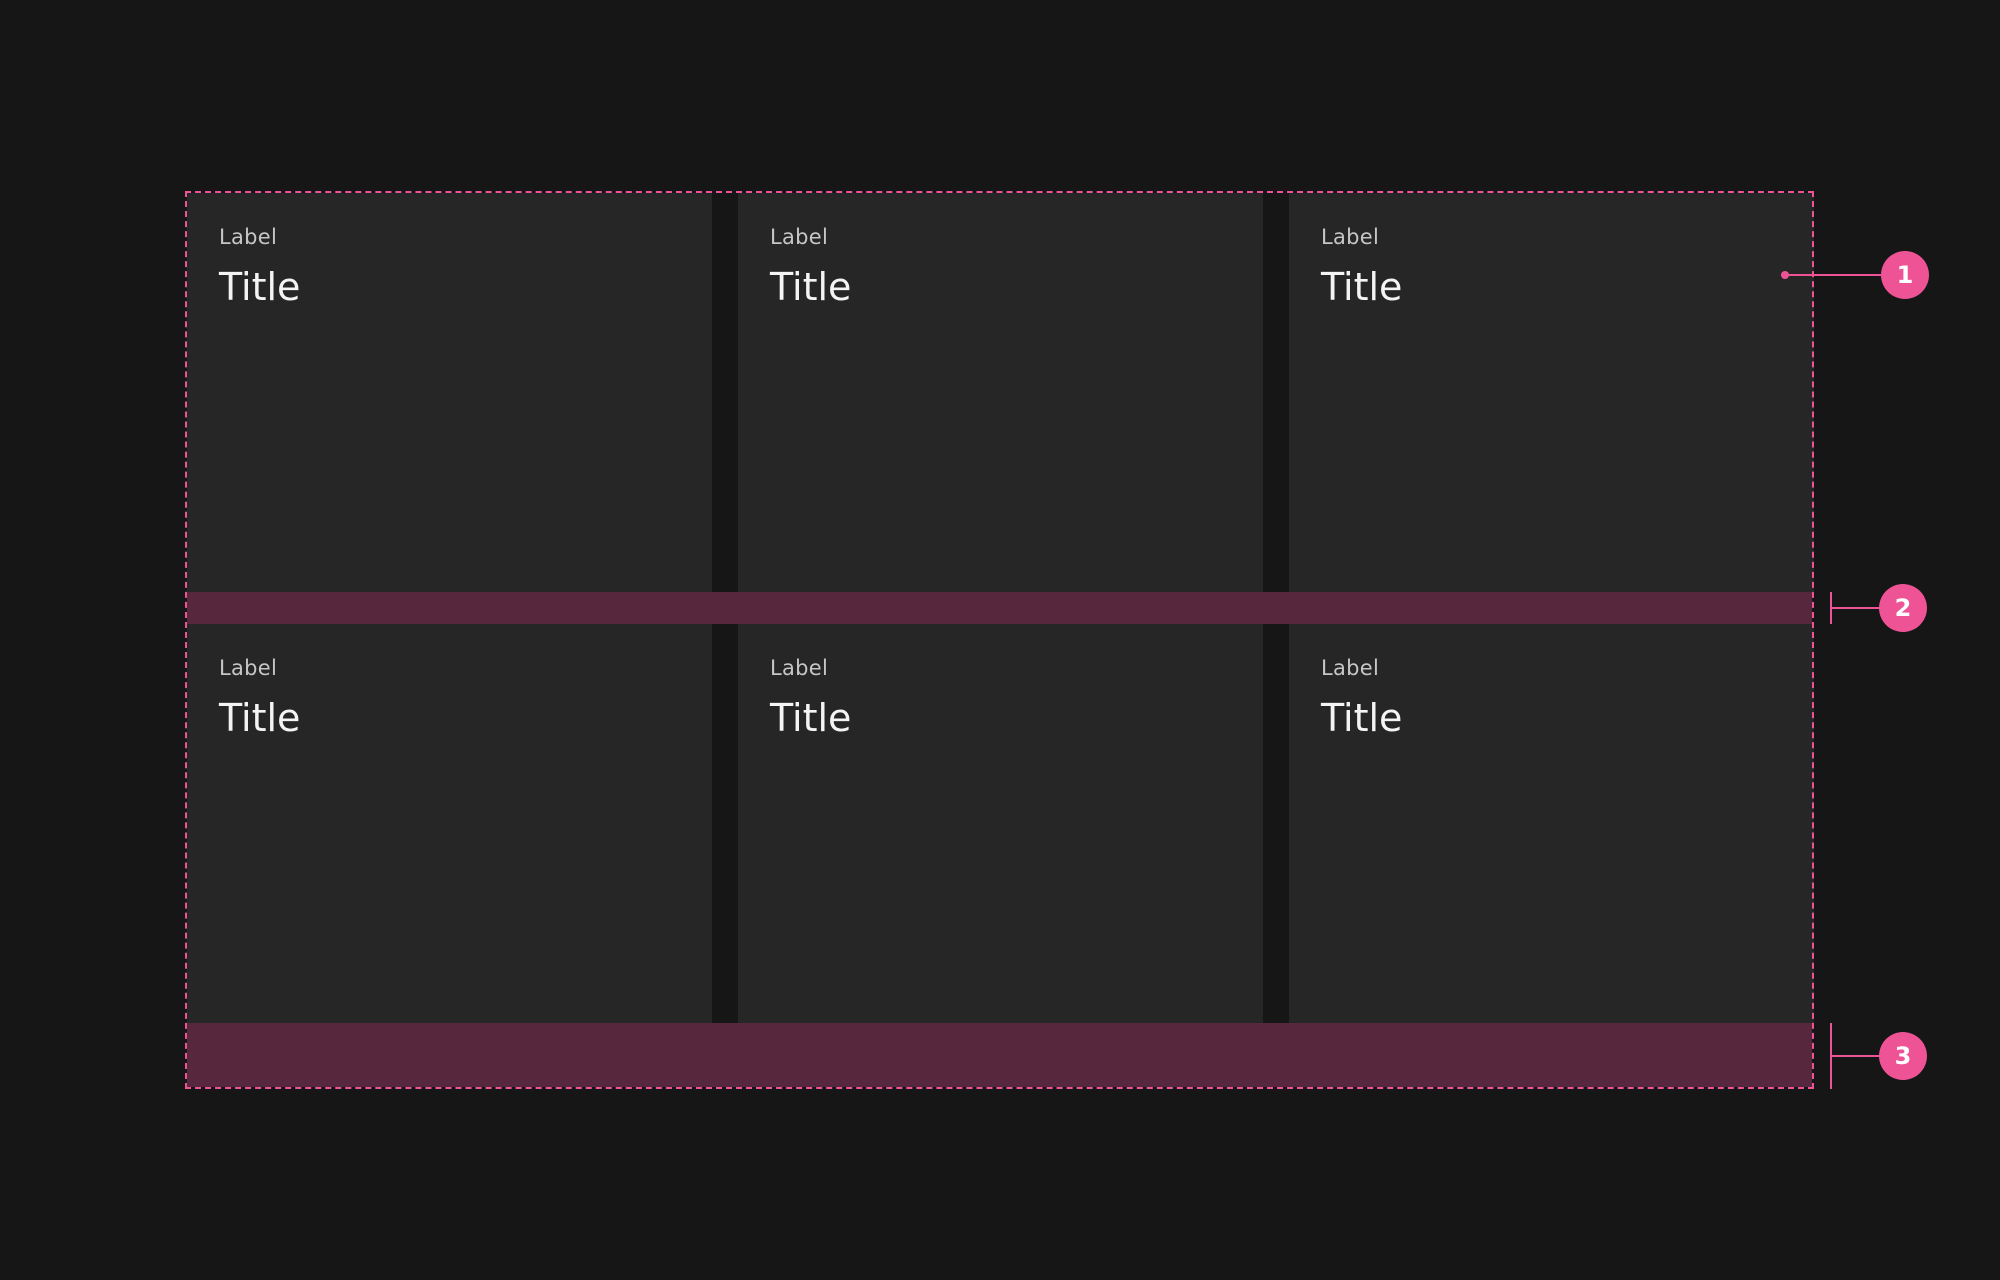  I want to click on callout-3-leader-line, so click(1856, 1056).